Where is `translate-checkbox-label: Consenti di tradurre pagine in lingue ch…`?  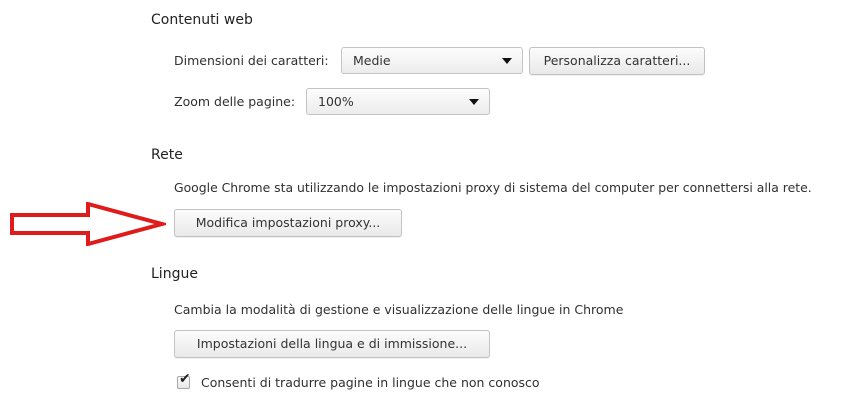 translate-checkbox-label: Consenti di tradurre pagine in lingue ch… is located at coordinates (370, 382).